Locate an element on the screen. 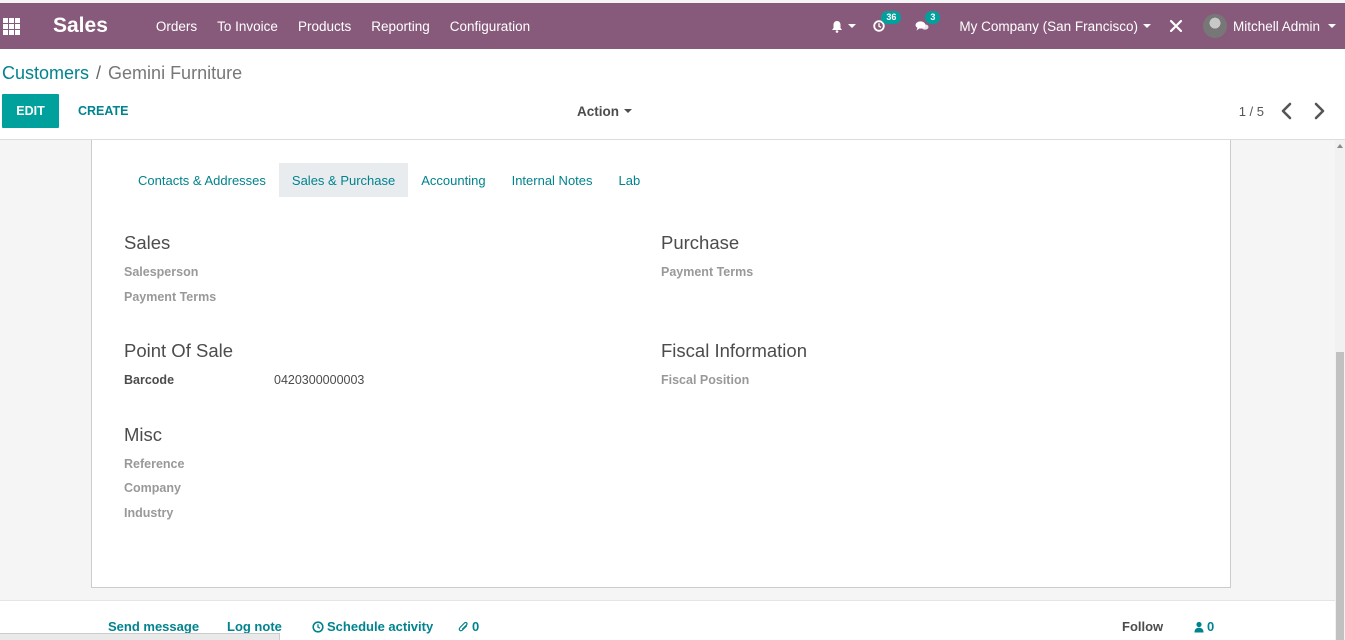  company-name: My Company (San Francisco) is located at coordinates (1048, 26).